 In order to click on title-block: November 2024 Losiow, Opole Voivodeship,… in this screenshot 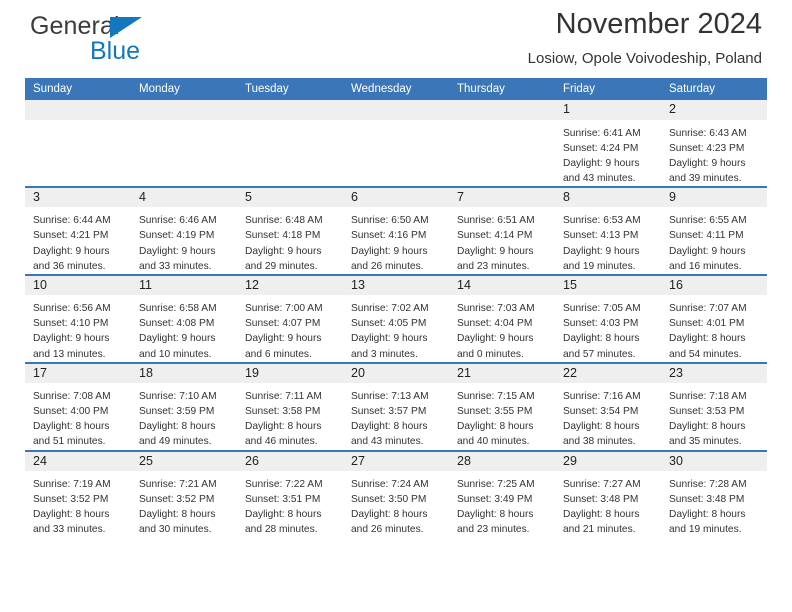, I will do `click(645, 37)`.